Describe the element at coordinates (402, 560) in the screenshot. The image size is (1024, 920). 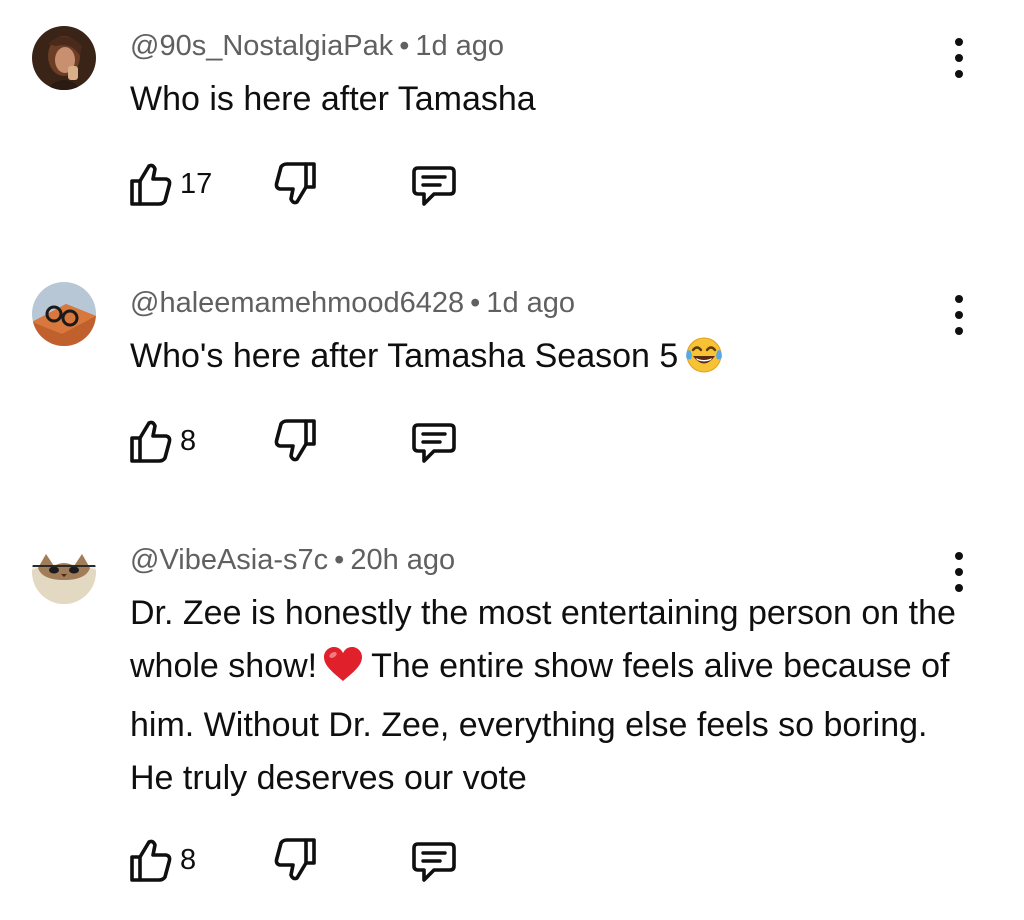
I see `comment-time: 20h ago` at that location.